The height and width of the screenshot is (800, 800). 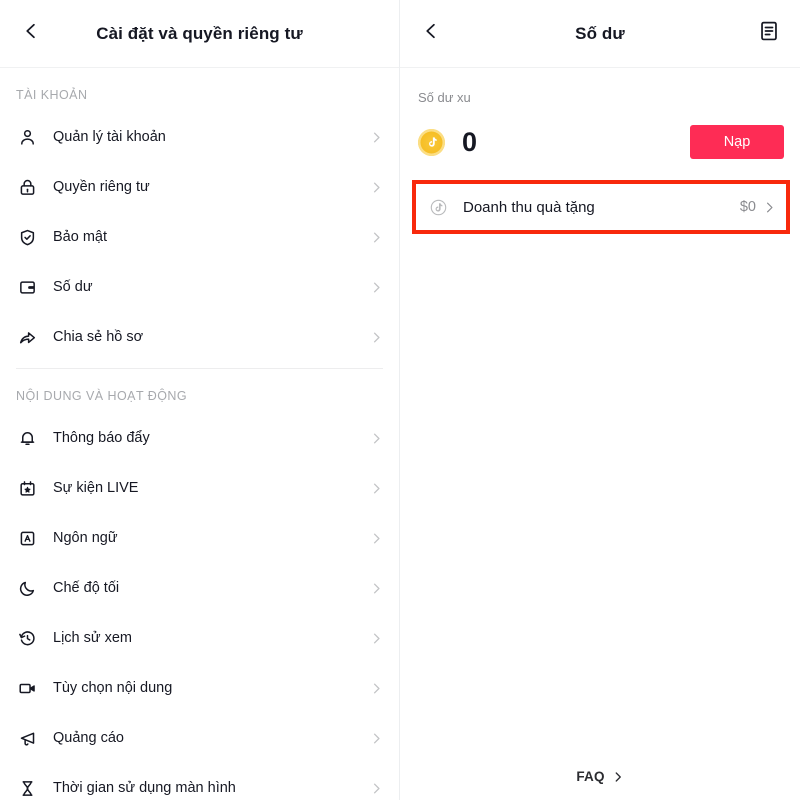 What do you see at coordinates (199, 538) in the screenshot?
I see `sidebar-item-language: Ngôn ngữ` at bounding box center [199, 538].